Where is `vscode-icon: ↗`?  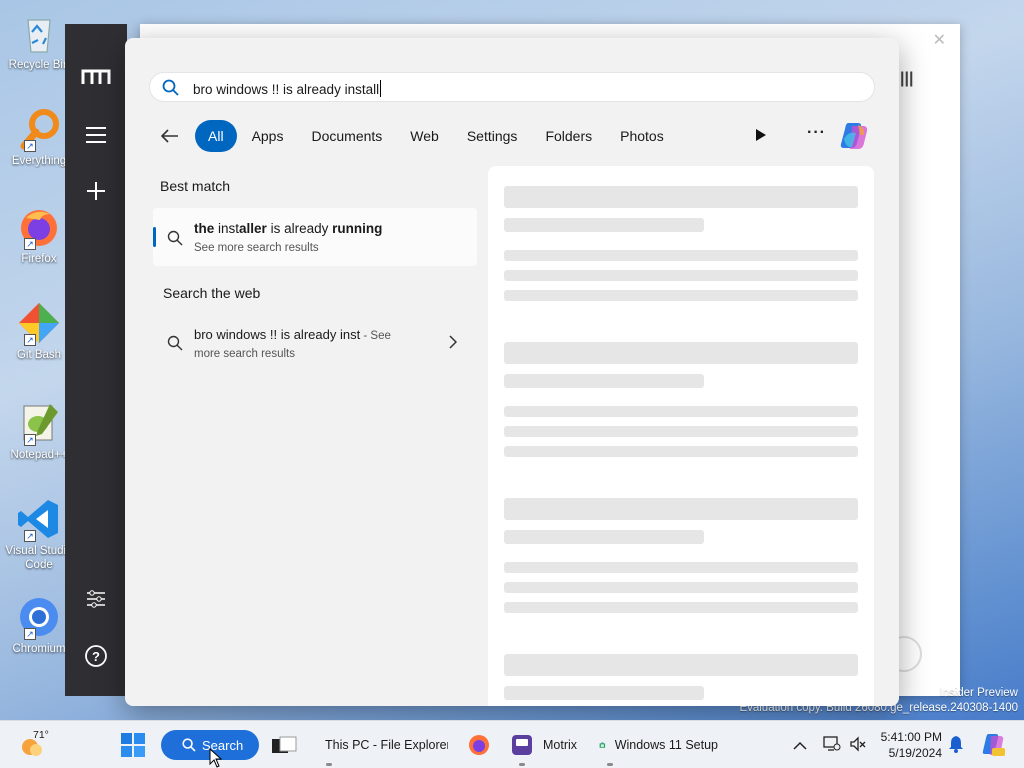
vscode-icon: ↗ is located at coordinates (39, 519).